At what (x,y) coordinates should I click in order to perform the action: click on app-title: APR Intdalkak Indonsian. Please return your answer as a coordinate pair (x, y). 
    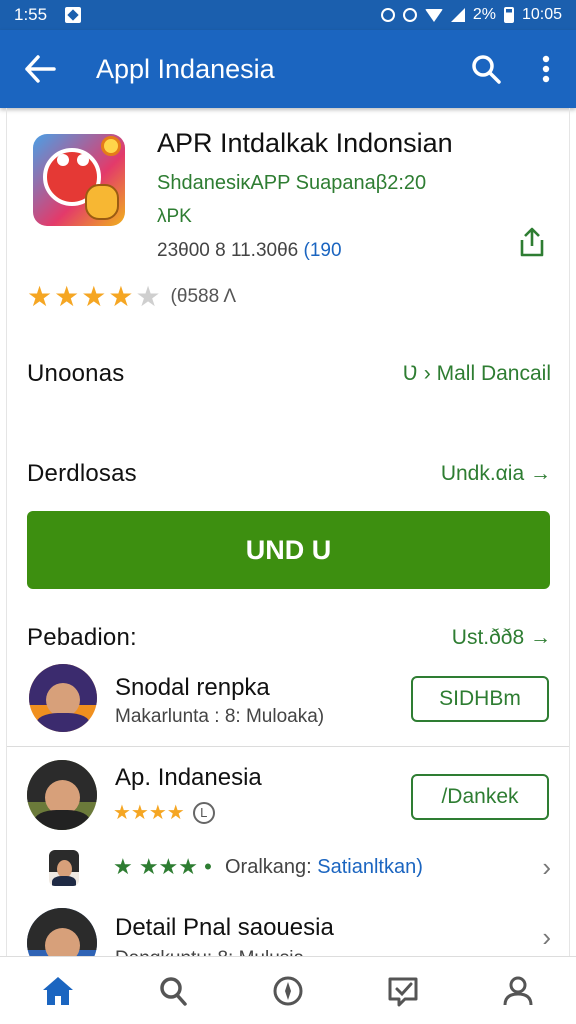
    Looking at the image, I should click on (305, 143).